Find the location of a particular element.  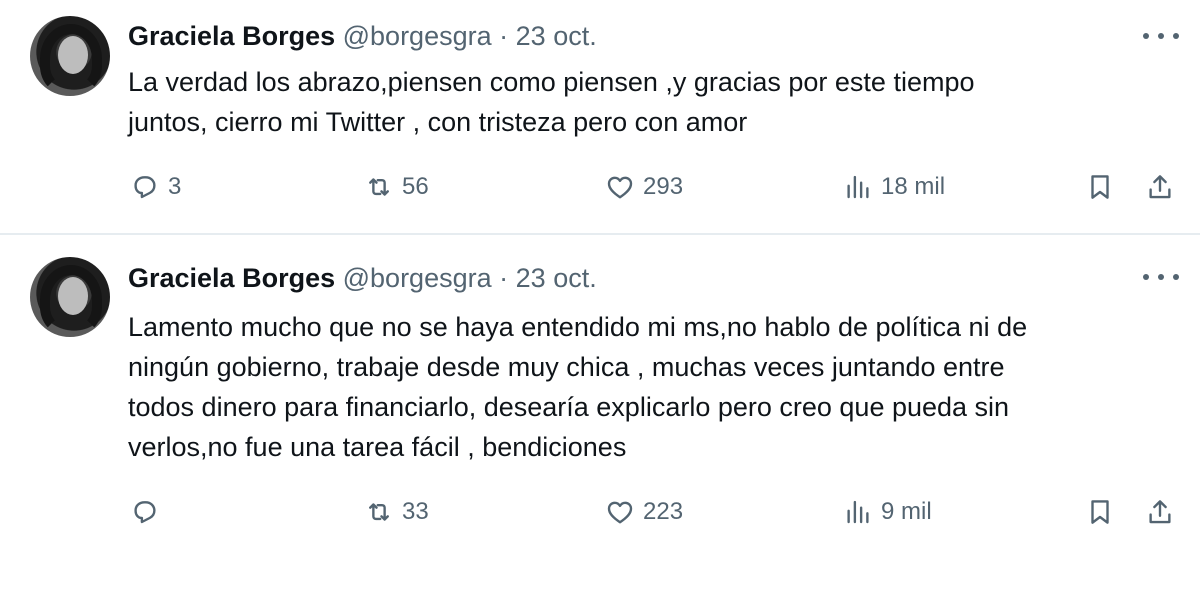

views-button: 18 mil is located at coordinates (894, 187).